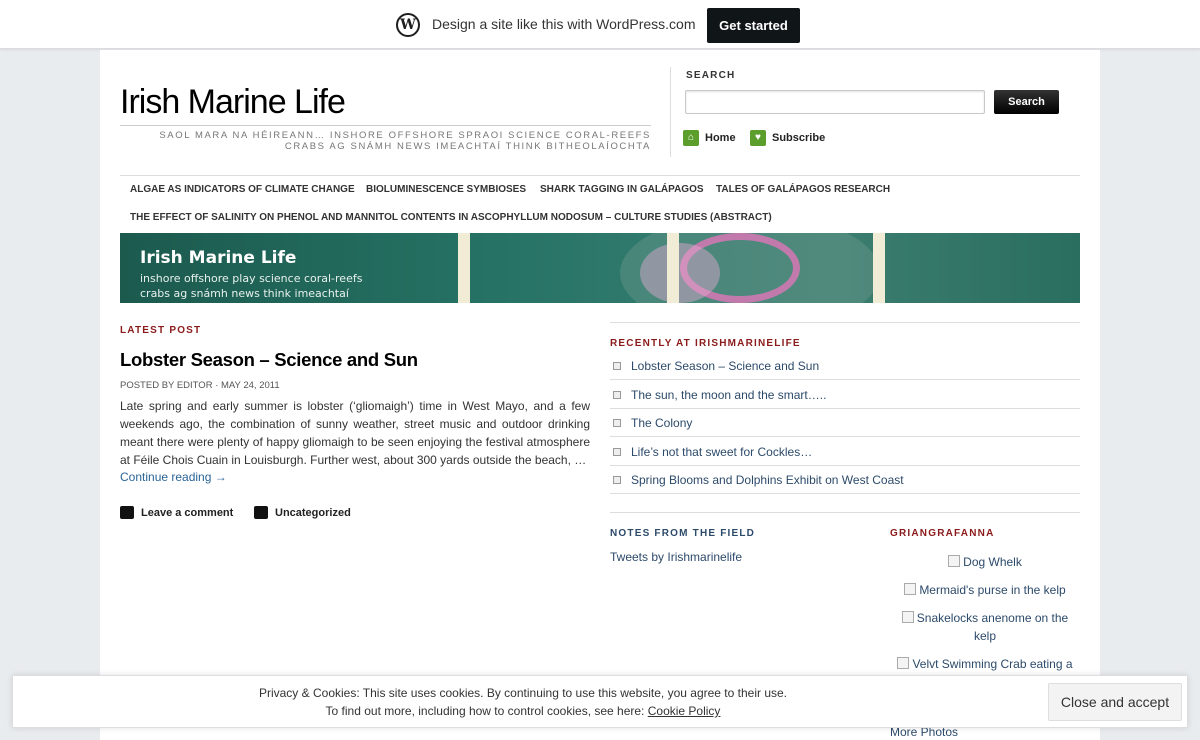 The image size is (1200, 740). Describe the element at coordinates (845, 366) in the screenshot. I see `recent-post-item: Lobster Season – Science and Sun` at that location.